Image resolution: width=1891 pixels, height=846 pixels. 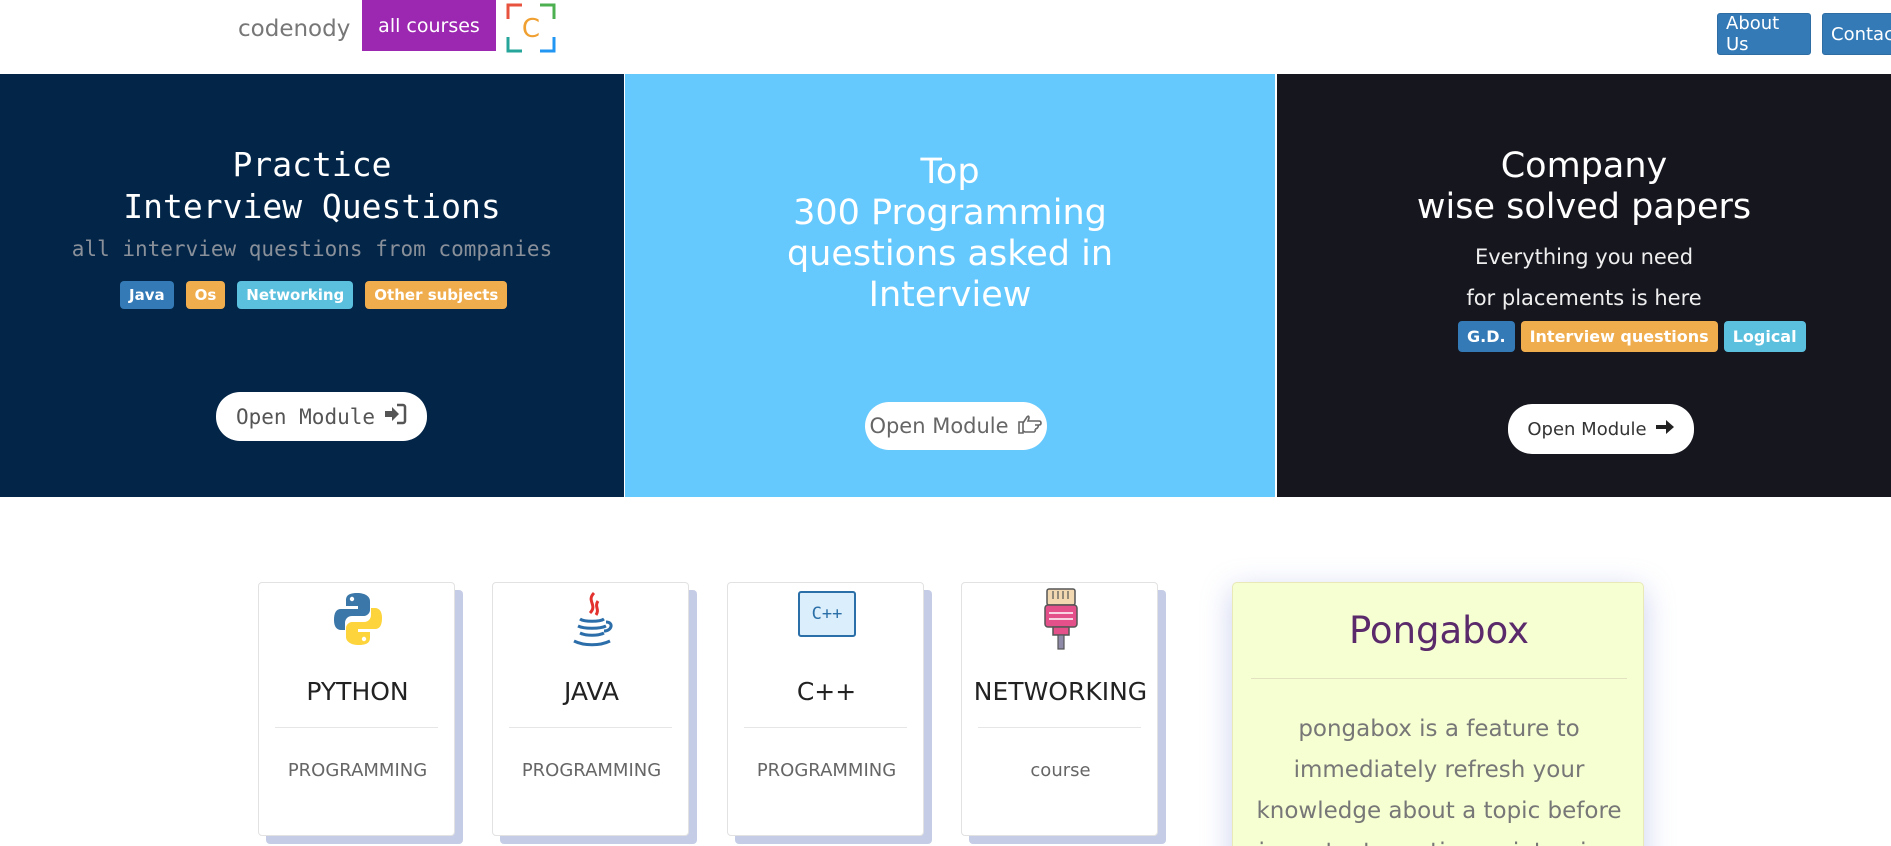 What do you see at coordinates (826, 691) in the screenshot?
I see `course-name: C++` at bounding box center [826, 691].